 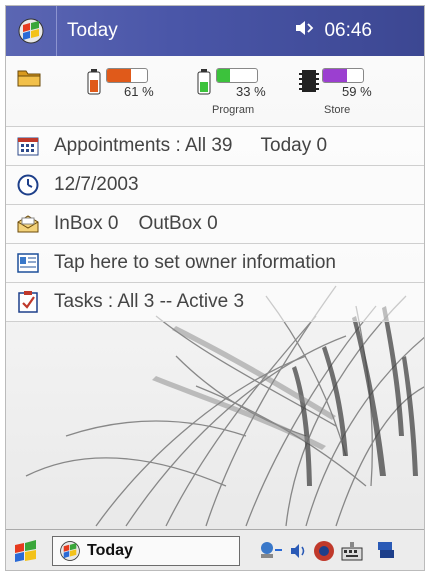 I want to click on storage-memory-caption: Store, so click(x=337, y=110).